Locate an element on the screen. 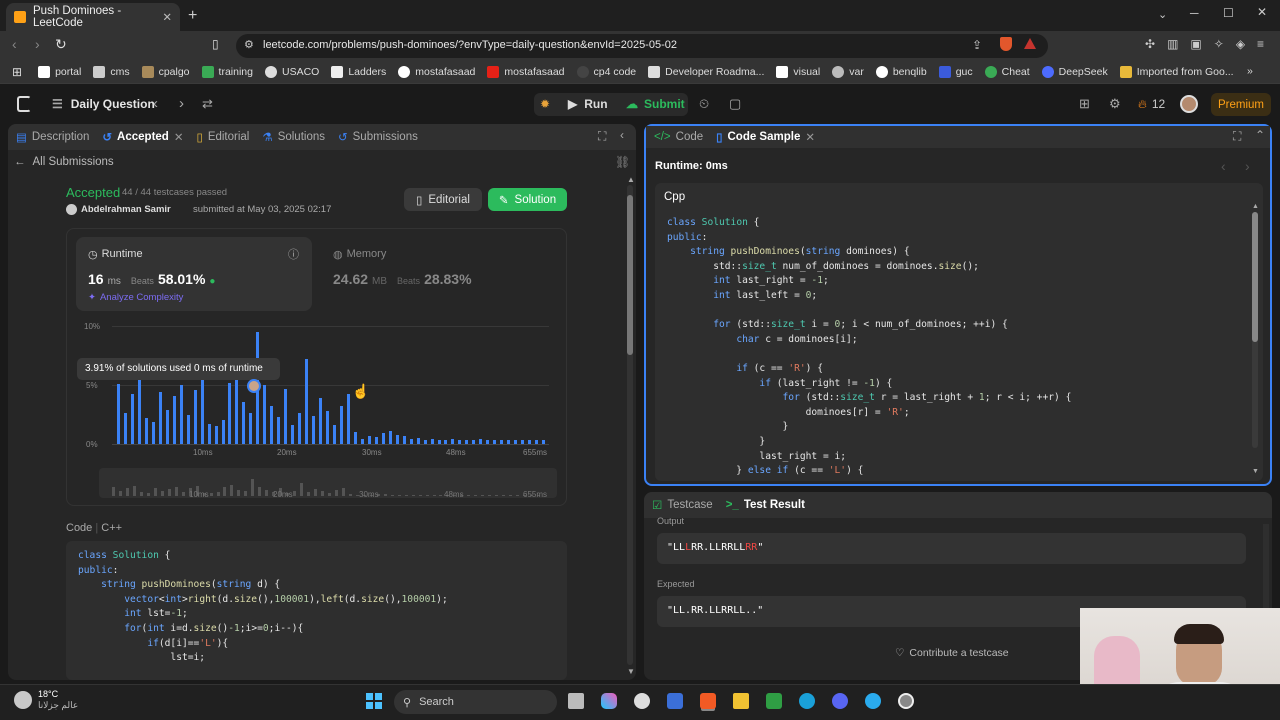  bookmark-usaco: USACO is located at coordinates (291, 71).